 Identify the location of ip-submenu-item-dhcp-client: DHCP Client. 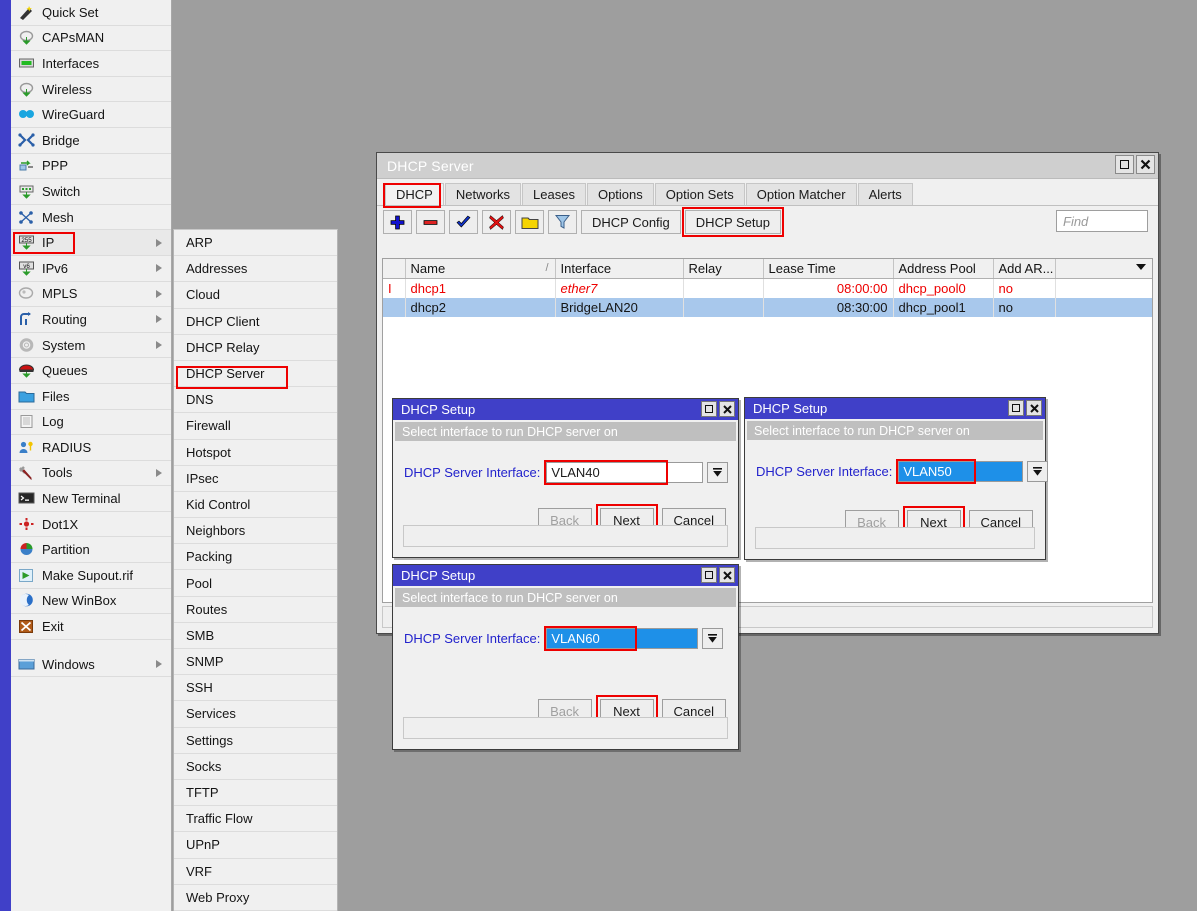
(255, 322).